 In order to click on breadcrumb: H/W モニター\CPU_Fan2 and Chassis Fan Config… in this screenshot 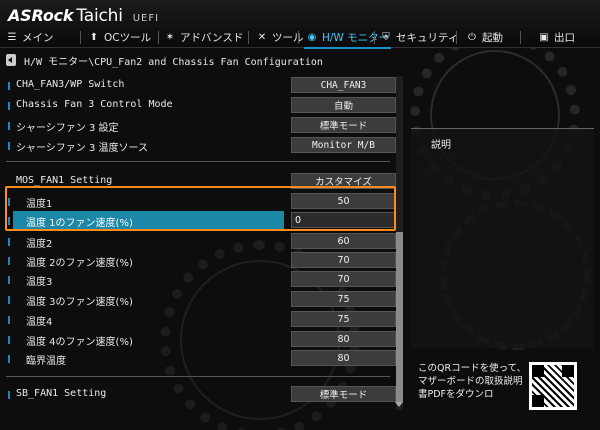, I will do `click(164, 60)`.